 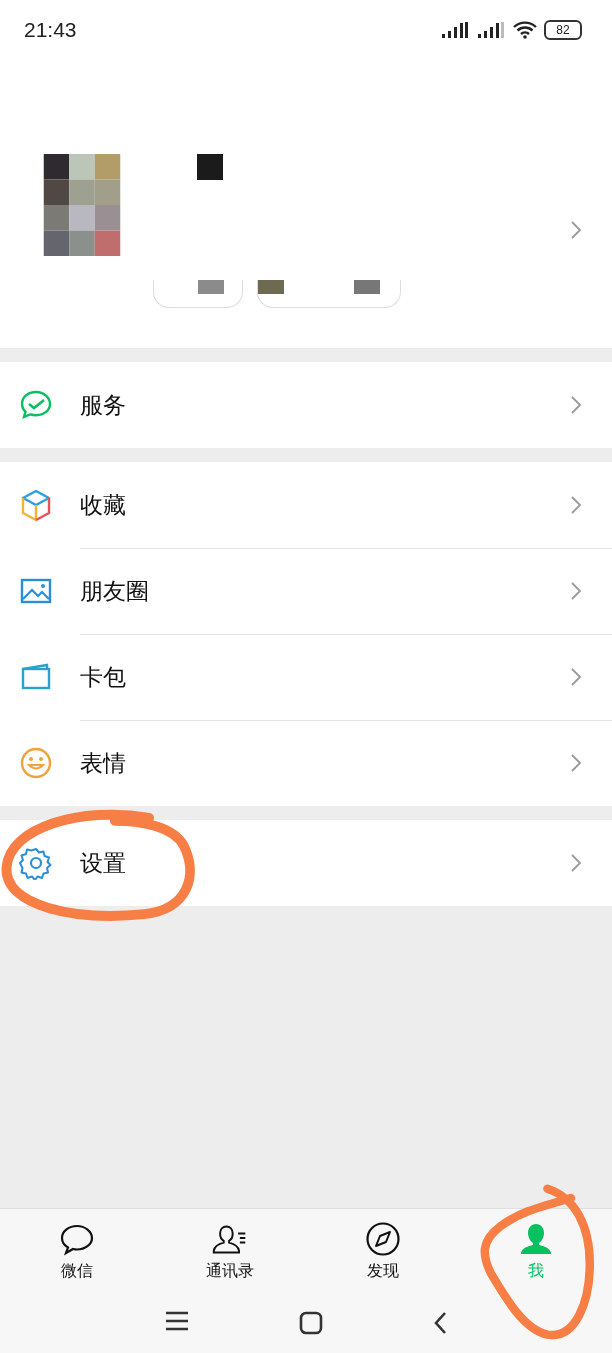 What do you see at coordinates (103, 763) in the screenshot?
I see `menu-label: 表情` at bounding box center [103, 763].